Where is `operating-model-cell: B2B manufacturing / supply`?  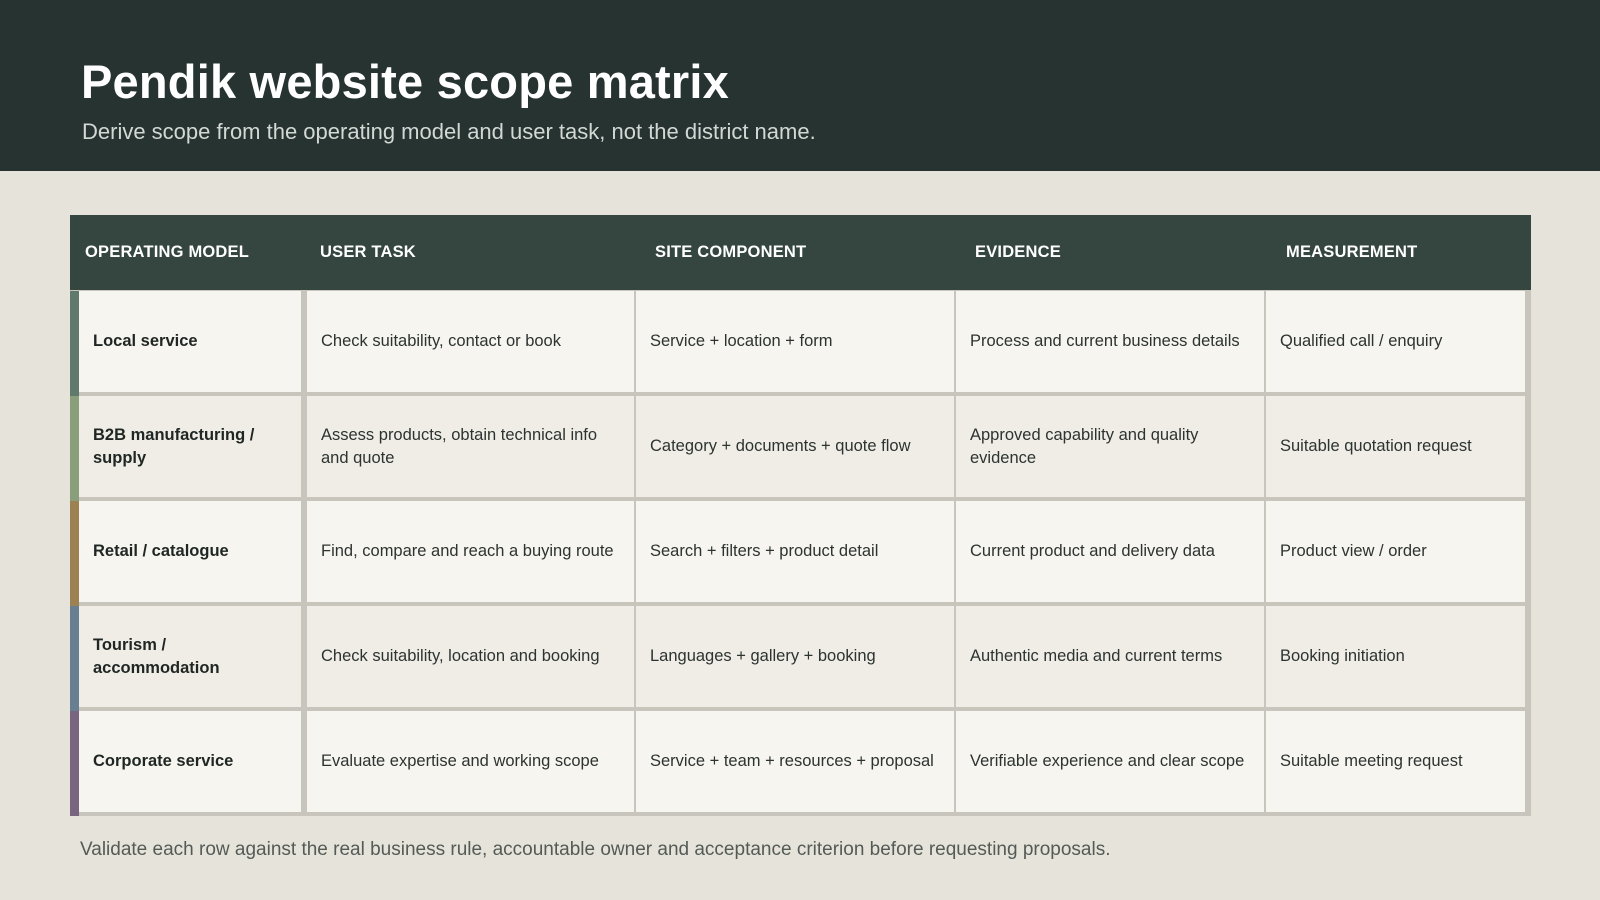
operating-model-cell: B2B manufacturing / supply is located at coordinates (190, 446).